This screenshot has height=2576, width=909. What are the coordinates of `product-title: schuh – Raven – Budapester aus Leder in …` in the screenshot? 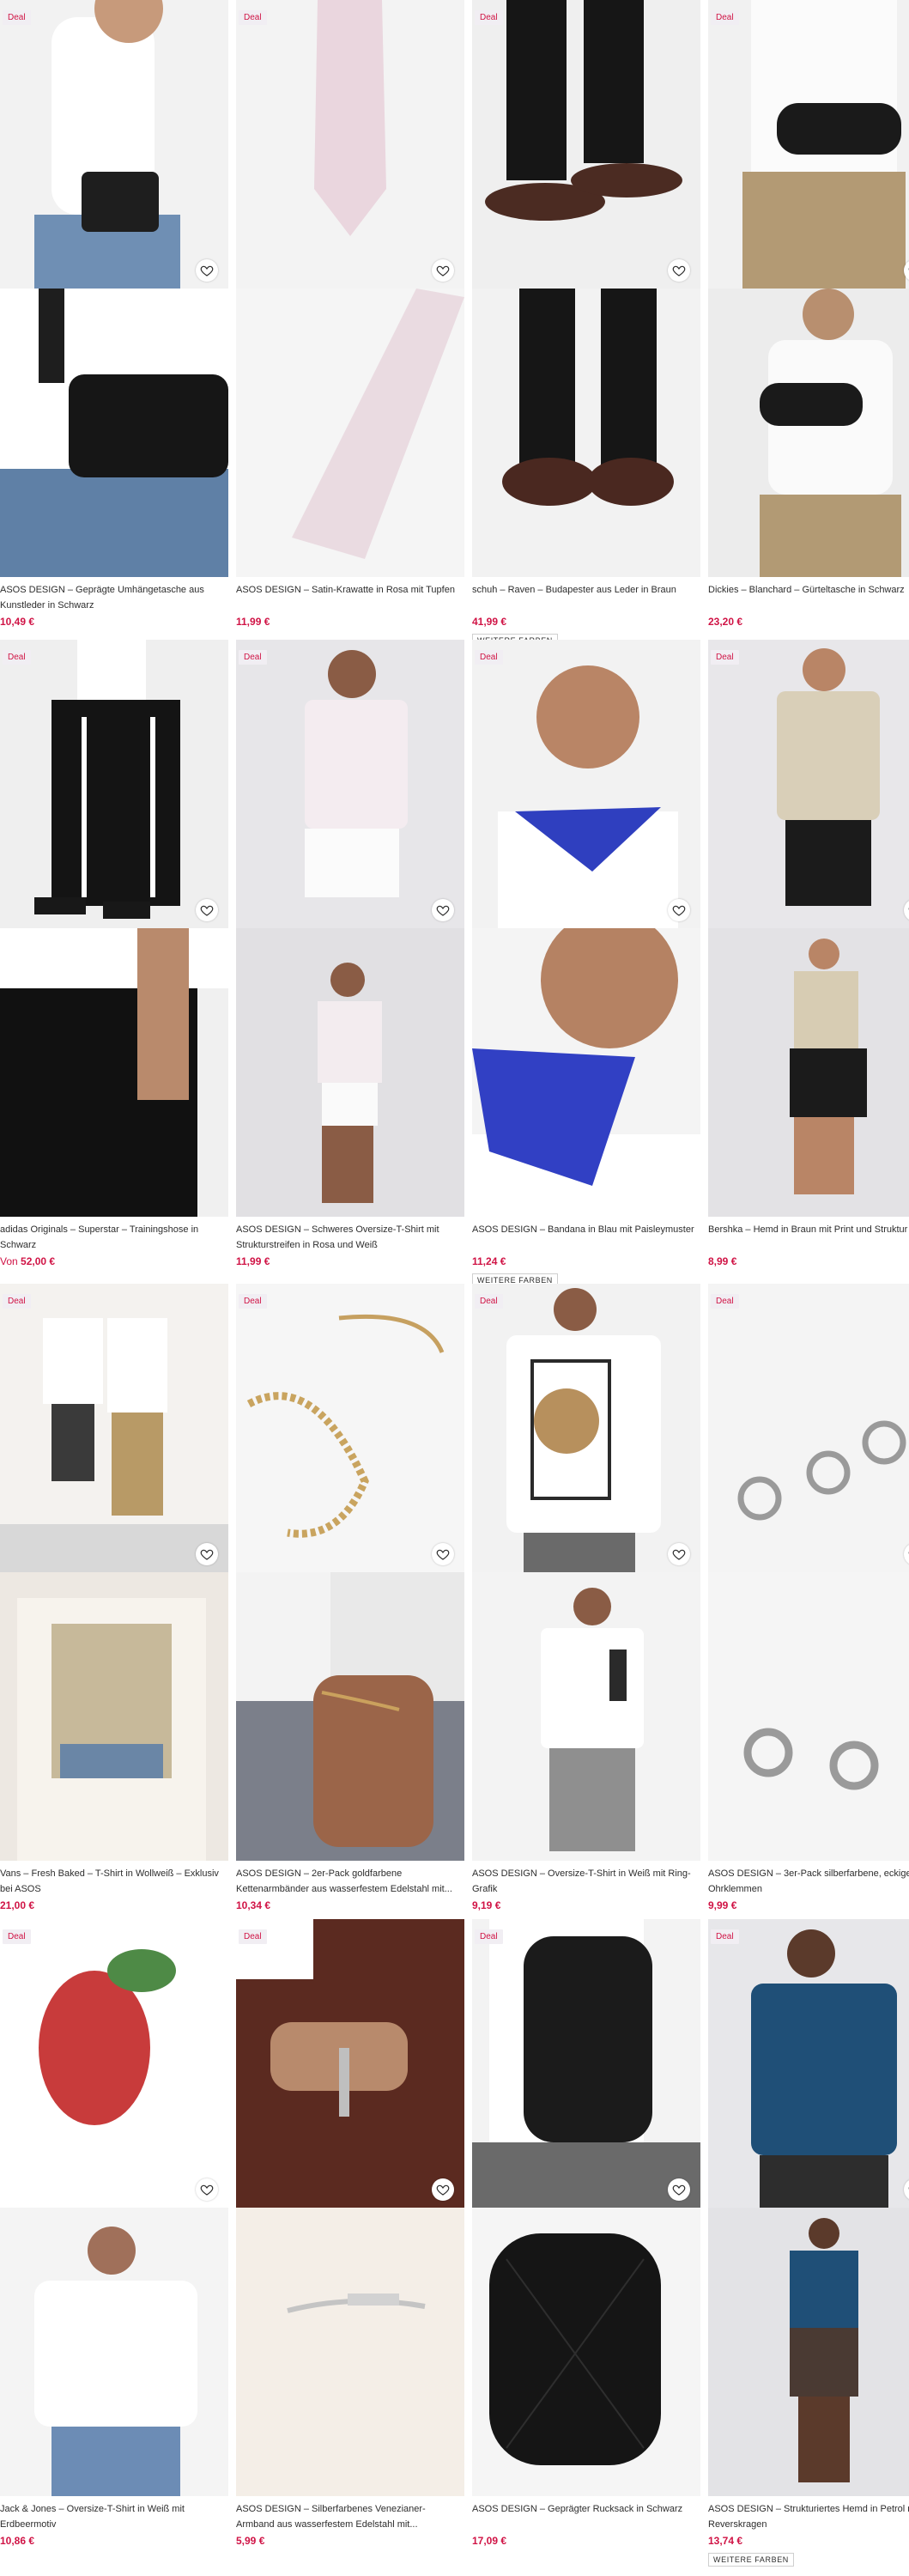 It's located at (586, 597).